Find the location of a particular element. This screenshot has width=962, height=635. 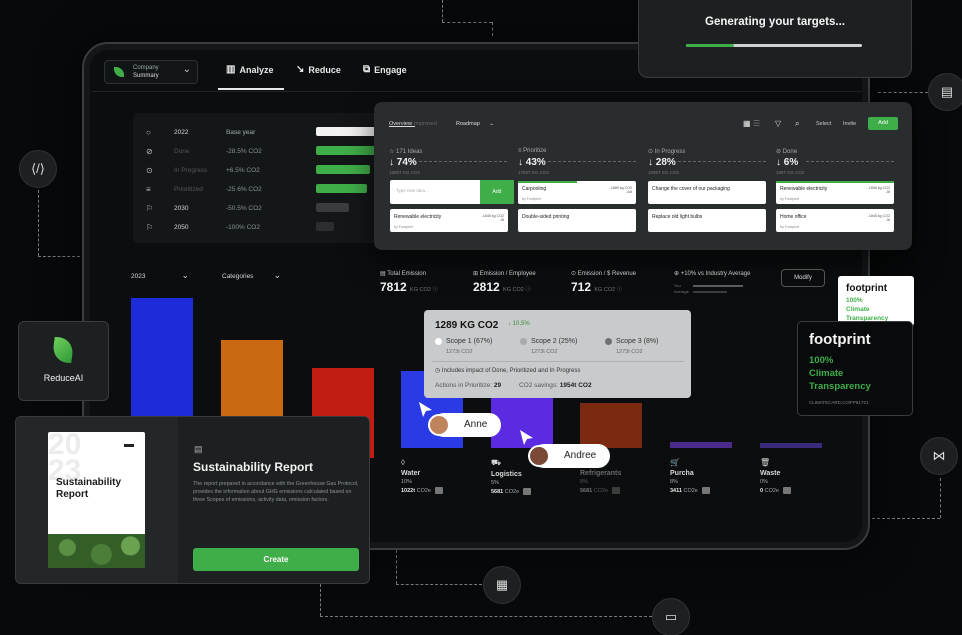

idea-card: Double-sided printing is located at coordinates (577, 220).